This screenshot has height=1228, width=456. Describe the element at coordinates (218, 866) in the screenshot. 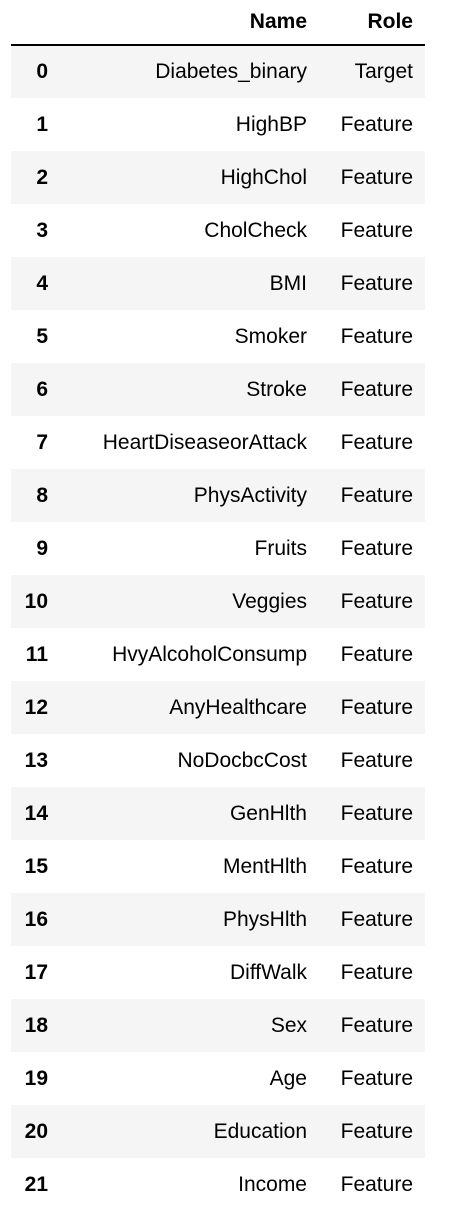

I see `table-row: 15 MentHlth Feature` at that location.